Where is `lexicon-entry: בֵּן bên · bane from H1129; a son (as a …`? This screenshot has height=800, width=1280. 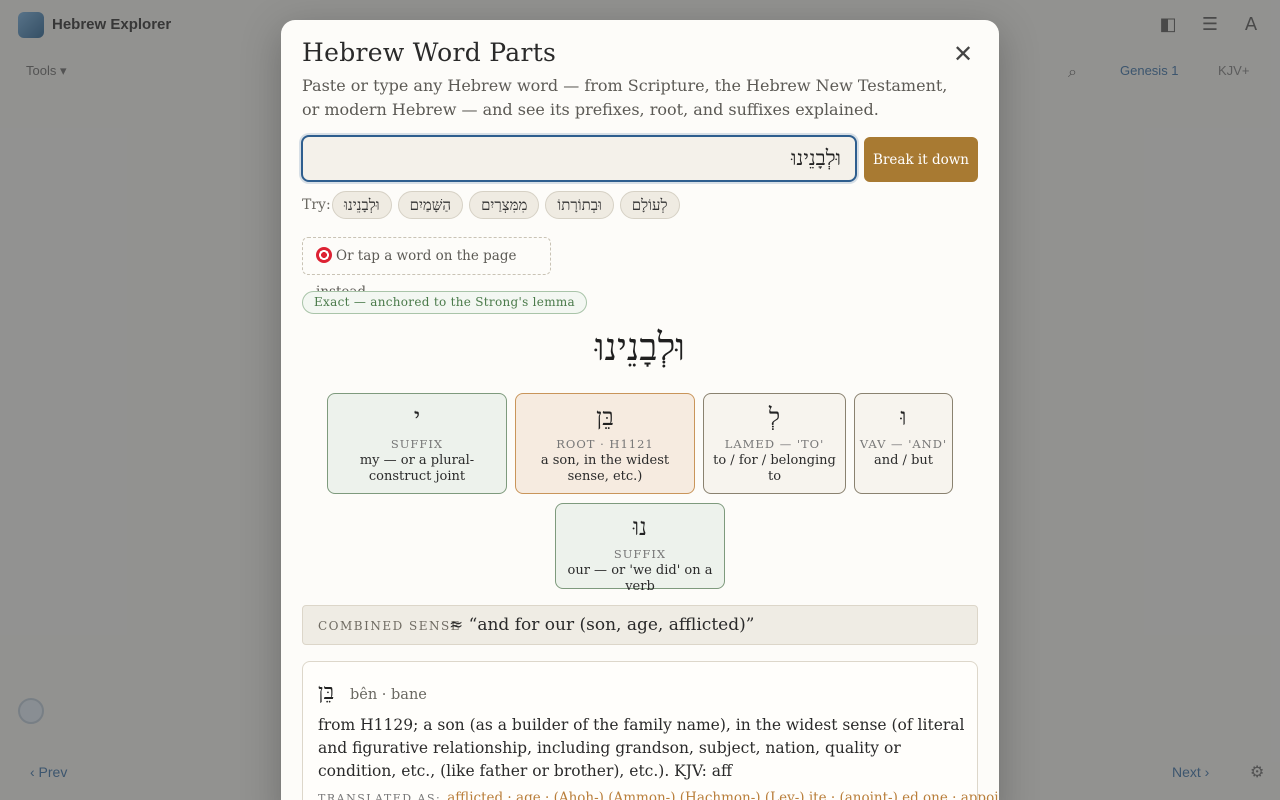
lexicon-entry: בֵּן bên · bane from H1129; a son (as a … is located at coordinates (650, 730).